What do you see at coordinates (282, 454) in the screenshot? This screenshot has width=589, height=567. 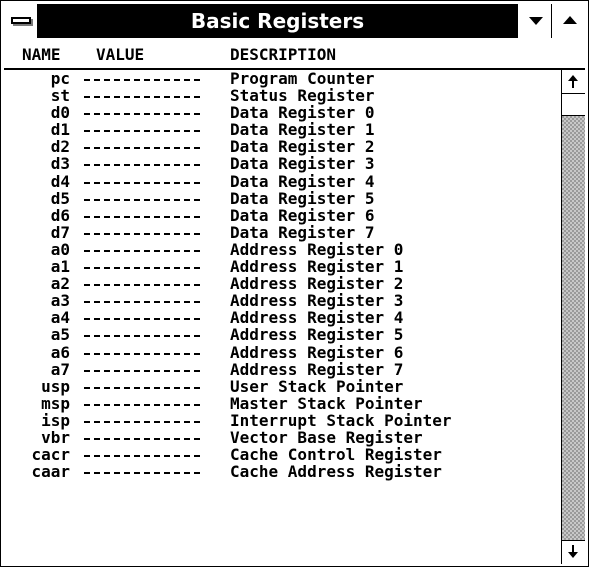 I see `register-row-cacr: cacr Cache Control Register` at bounding box center [282, 454].